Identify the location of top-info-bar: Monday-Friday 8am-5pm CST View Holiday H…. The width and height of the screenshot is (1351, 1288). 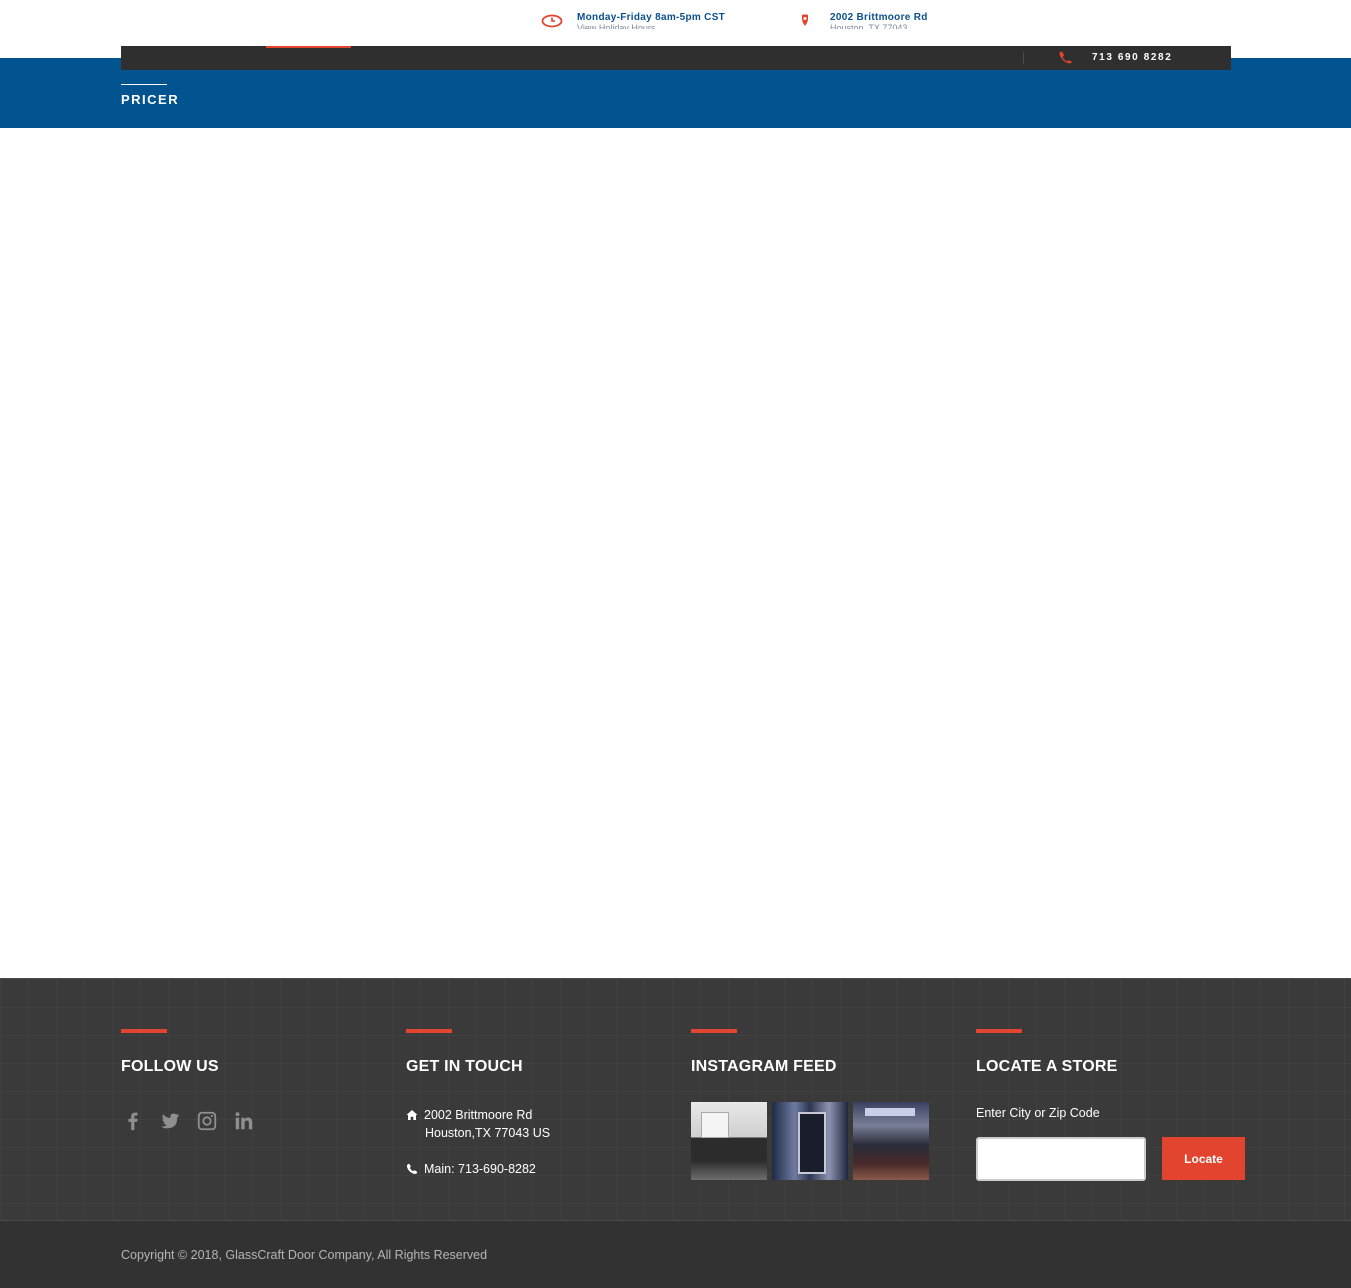
(675, 23).